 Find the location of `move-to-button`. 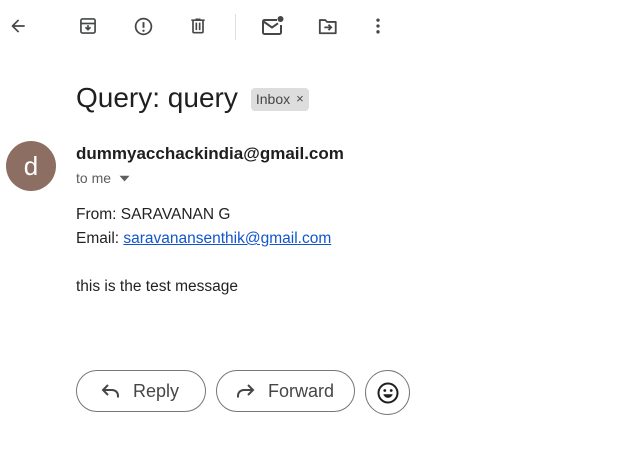

move-to-button is located at coordinates (328, 26).